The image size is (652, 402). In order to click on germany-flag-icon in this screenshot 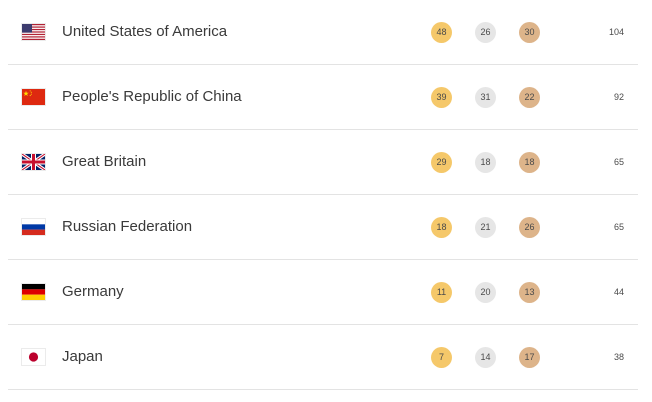, I will do `click(33, 292)`.